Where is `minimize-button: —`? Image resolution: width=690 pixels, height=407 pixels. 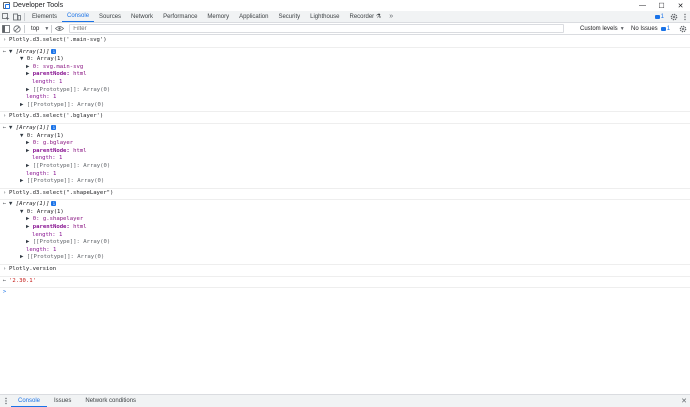 minimize-button: — is located at coordinates (642, 5).